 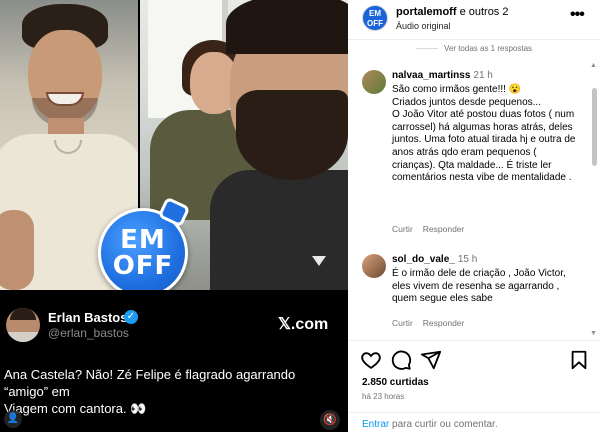 I want to click on owner-avatar: EM OFF, so click(x=375, y=18).